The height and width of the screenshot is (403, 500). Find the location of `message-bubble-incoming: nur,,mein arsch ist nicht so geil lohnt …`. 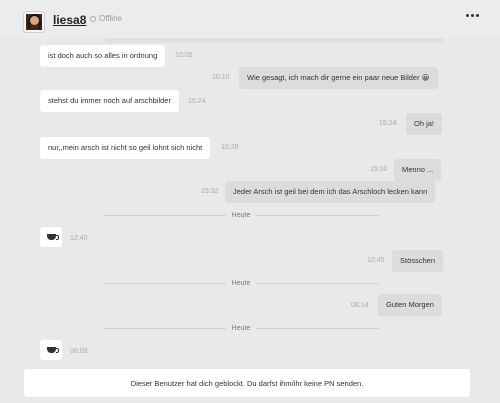

message-bubble-incoming: nur,,mein arsch ist nicht so geil lohnt … is located at coordinates (125, 148).